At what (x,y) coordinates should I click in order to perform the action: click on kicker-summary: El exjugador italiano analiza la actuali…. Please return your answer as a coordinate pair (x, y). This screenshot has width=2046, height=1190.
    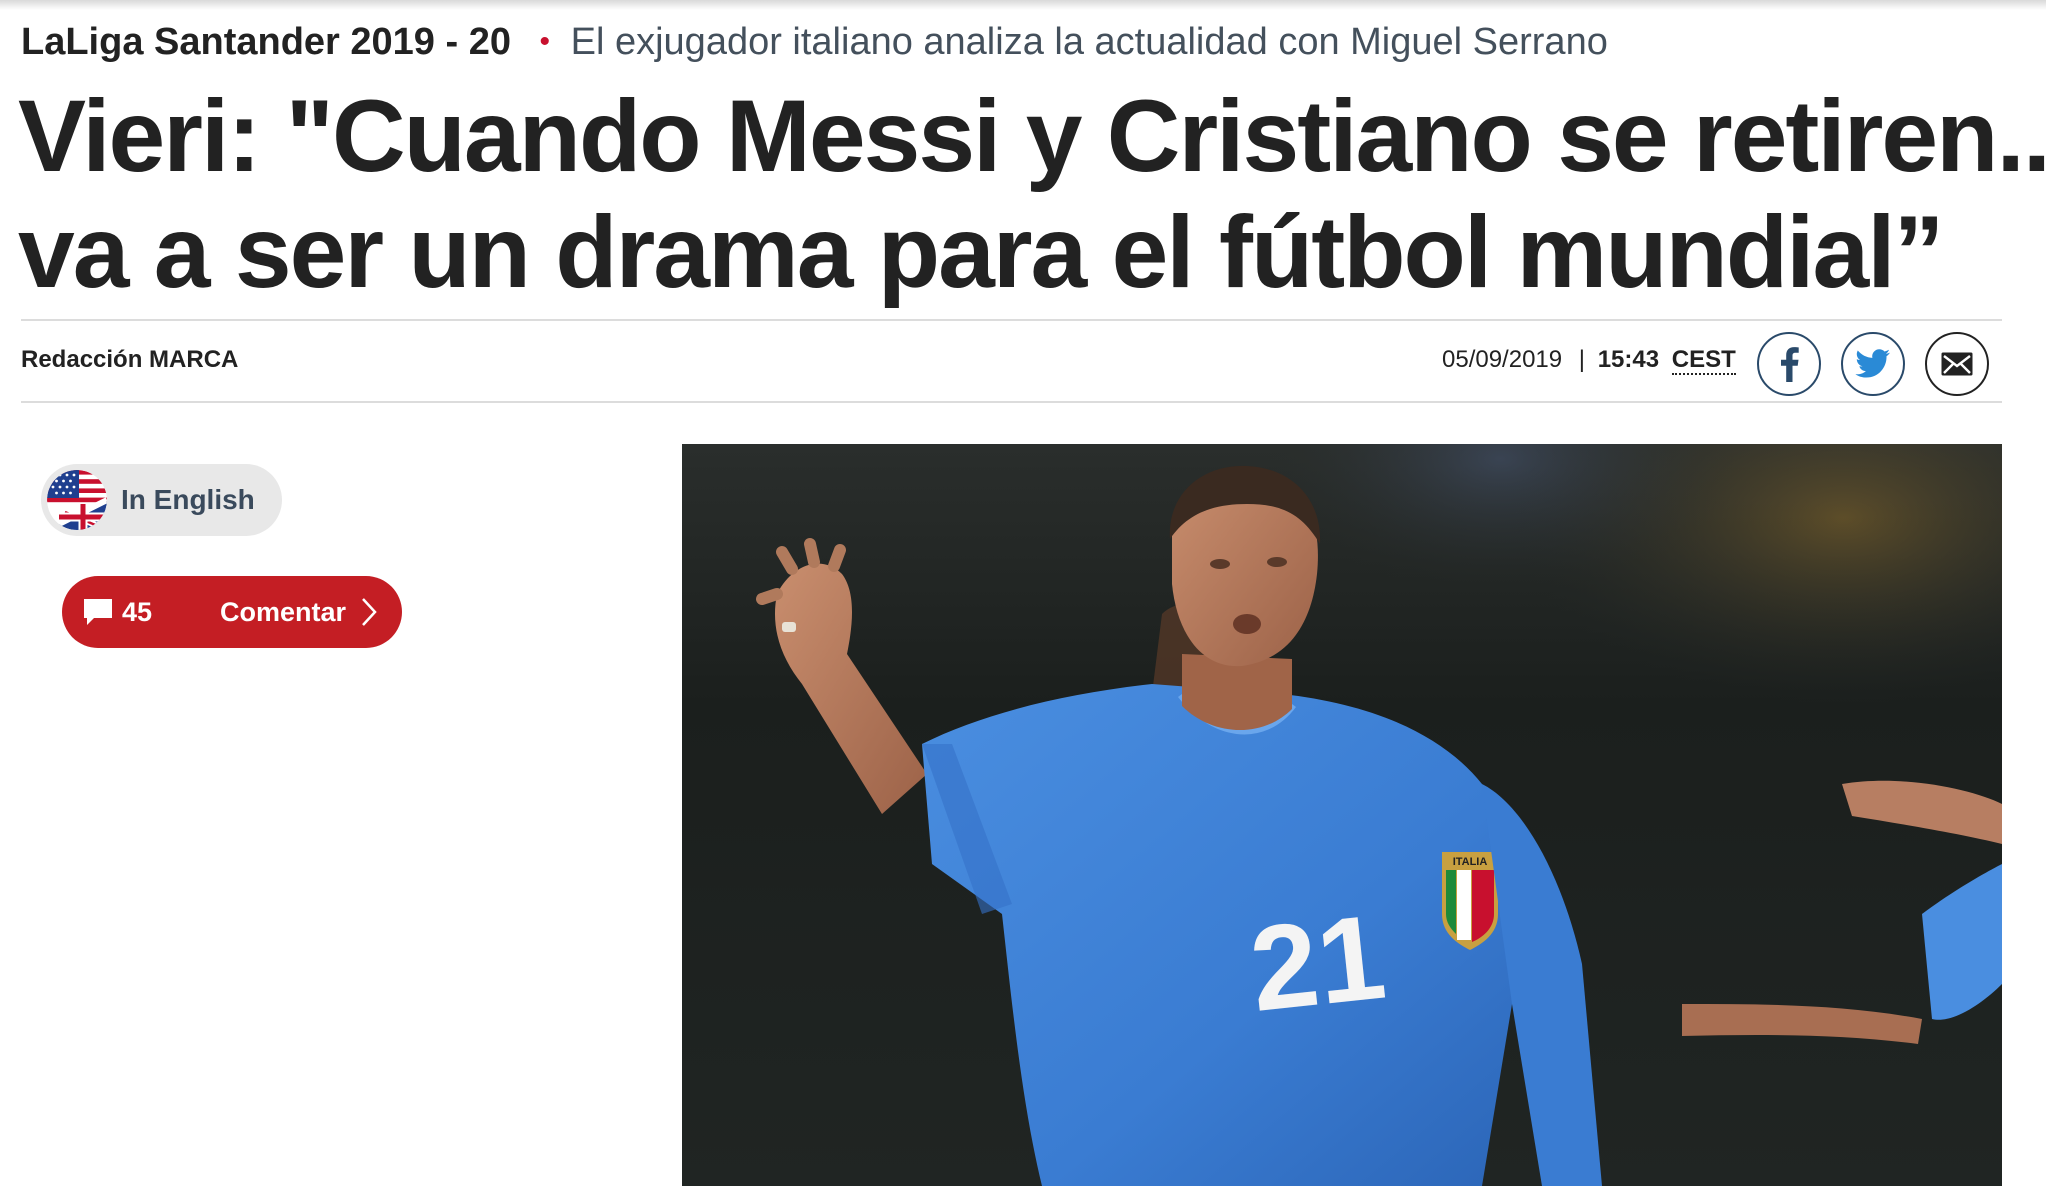
    Looking at the image, I should click on (1089, 42).